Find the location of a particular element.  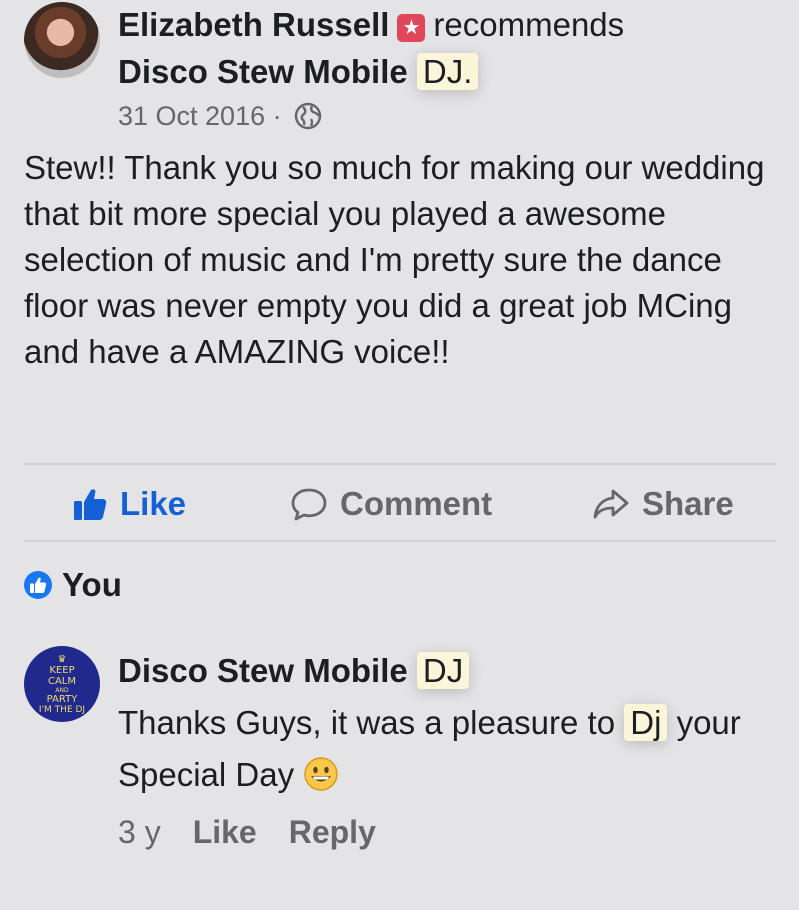

comment-like-button: Like is located at coordinates (225, 832).